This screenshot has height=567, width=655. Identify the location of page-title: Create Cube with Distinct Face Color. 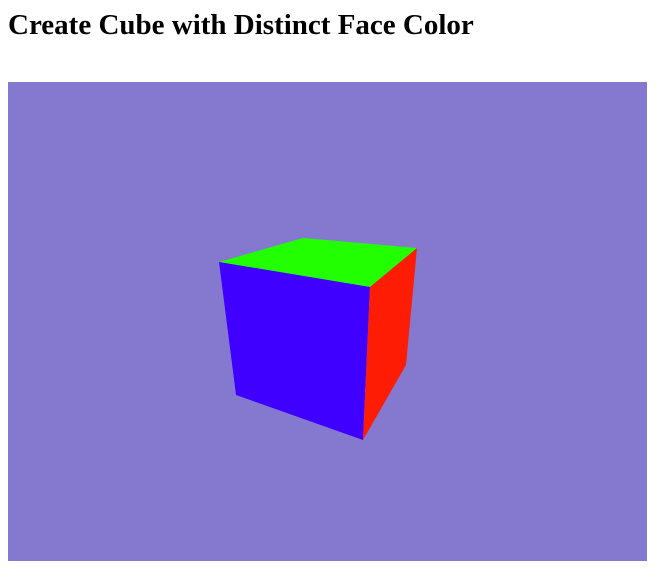
(241, 25).